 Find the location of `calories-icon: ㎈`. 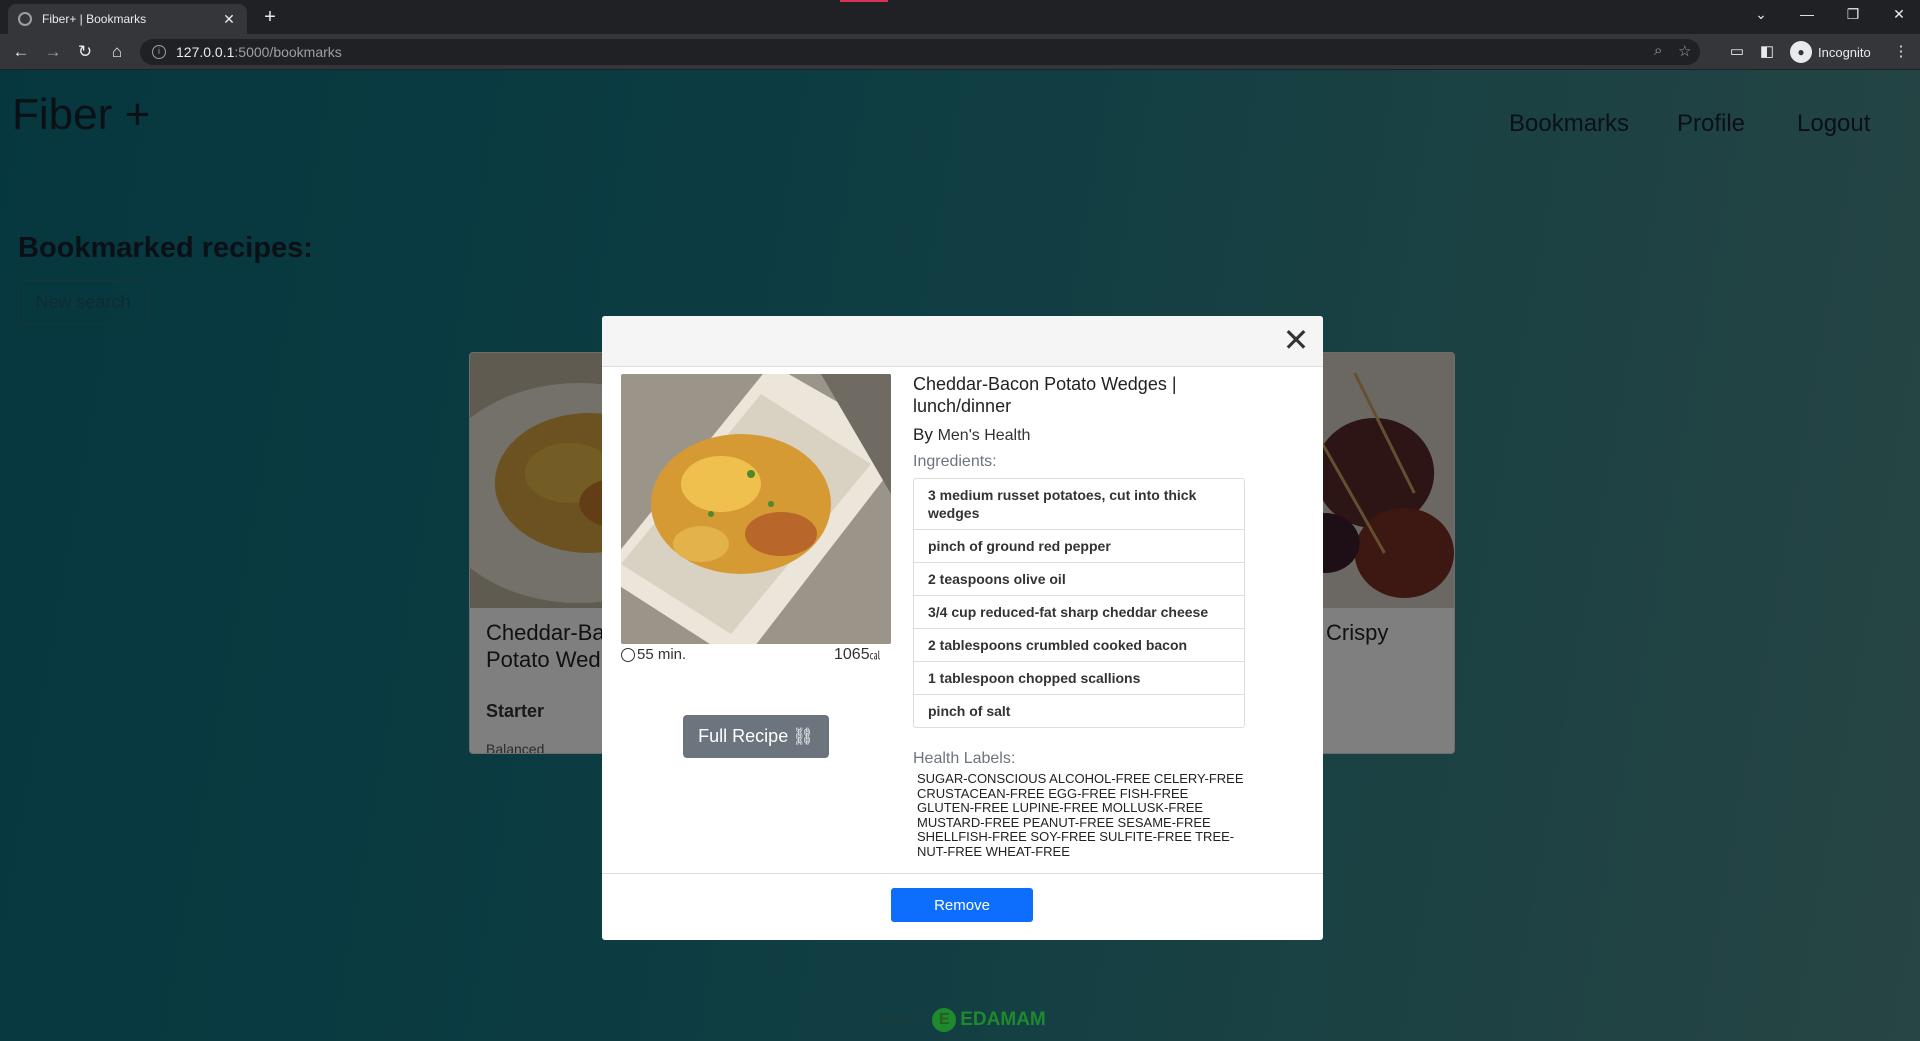

calories-icon: ㎈ is located at coordinates (875, 656).